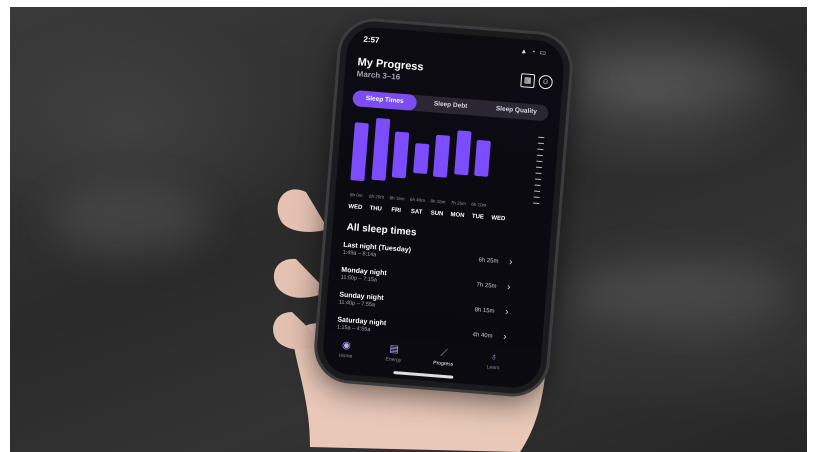  Describe the element at coordinates (356, 195) in the screenshot. I see `bar-duration-label: 8h 0m` at that location.